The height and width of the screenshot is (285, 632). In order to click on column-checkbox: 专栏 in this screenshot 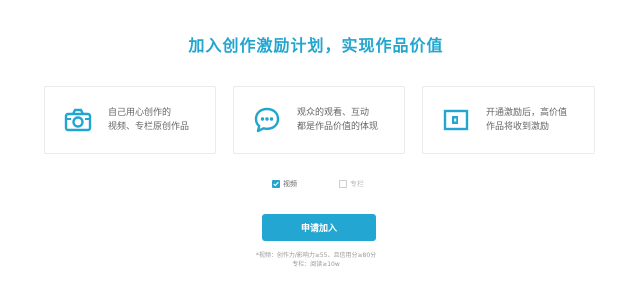, I will do `click(351, 184)`.